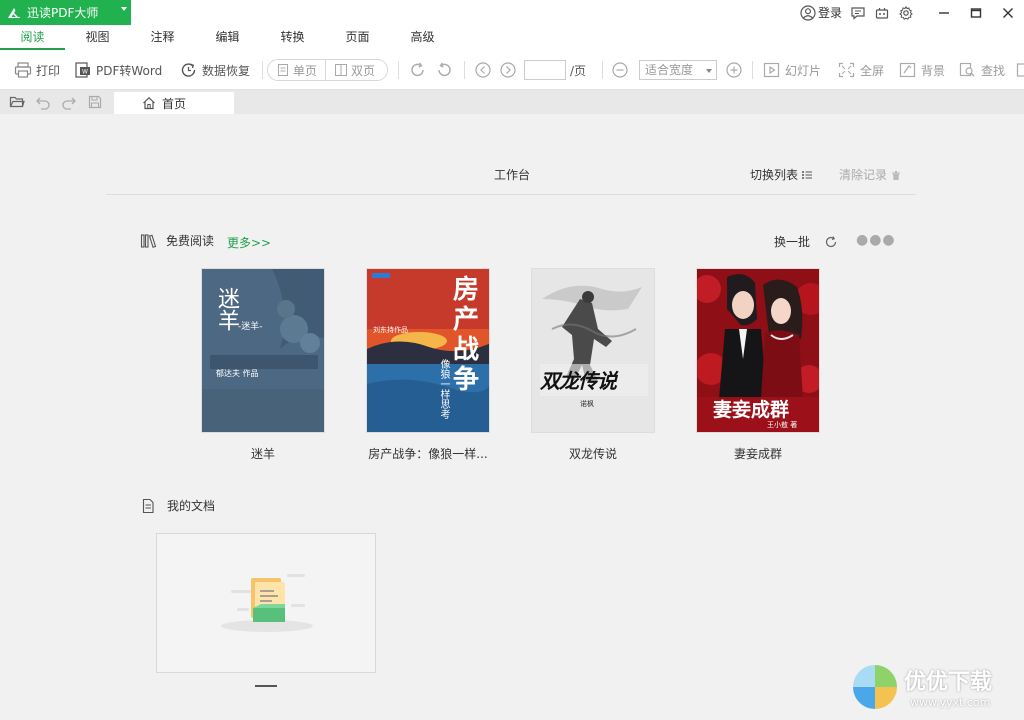 This screenshot has height=720, width=1024. What do you see at coordinates (870, 174) in the screenshot?
I see `clear-record-button: 清除记录` at bounding box center [870, 174].